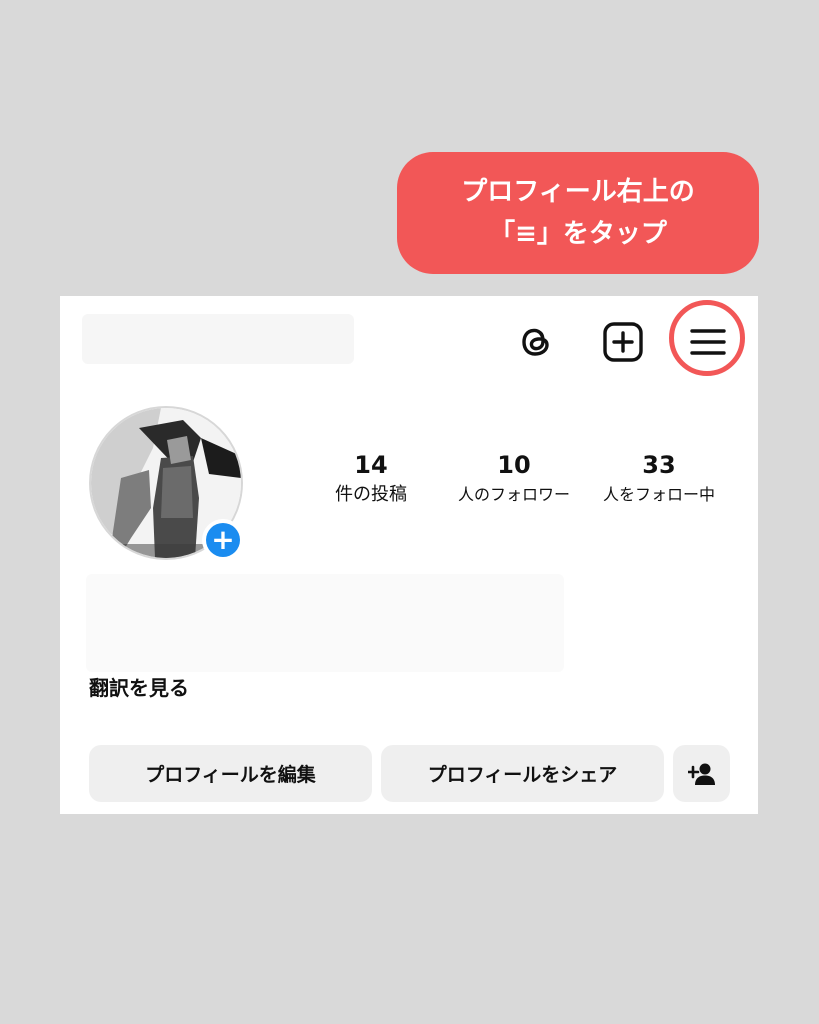 Image resolution: width=819 pixels, height=1024 pixels. Describe the element at coordinates (218, 339) in the screenshot. I see `username-redacted` at that location.